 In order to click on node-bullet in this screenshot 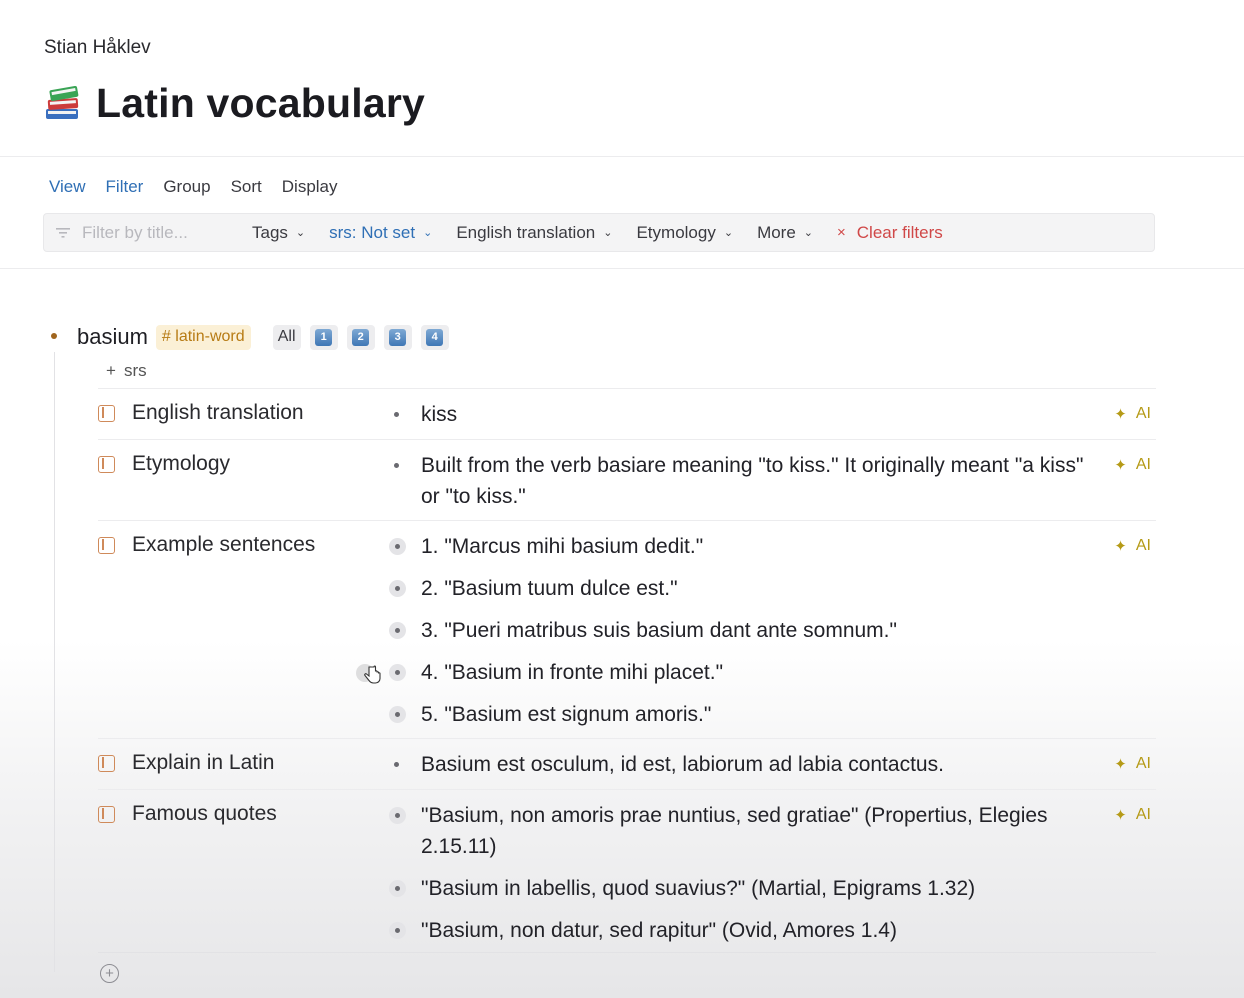, I will do `click(54, 336)`.